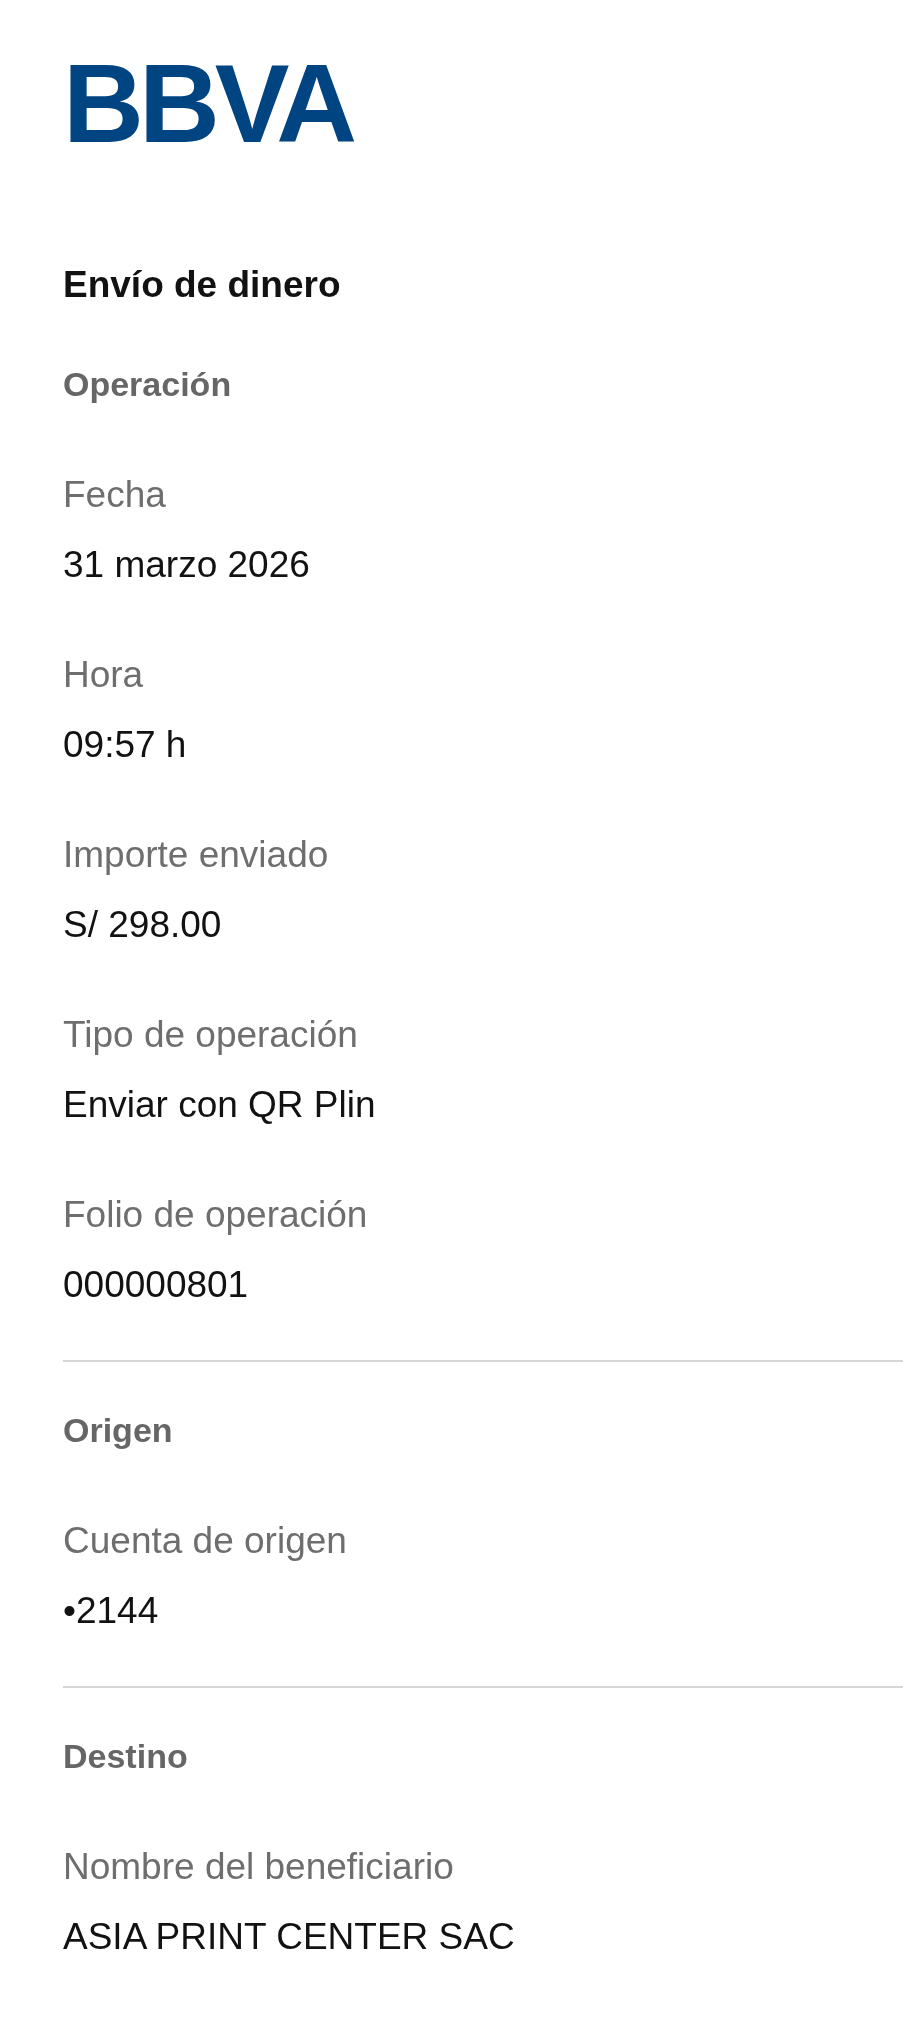  I want to click on field-value: S/ 298.00, so click(143, 925).